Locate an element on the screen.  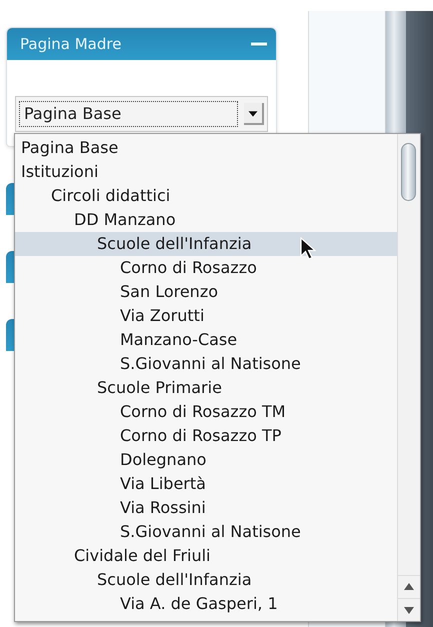
dropdown-option: Istituzioni is located at coordinates (206, 172).